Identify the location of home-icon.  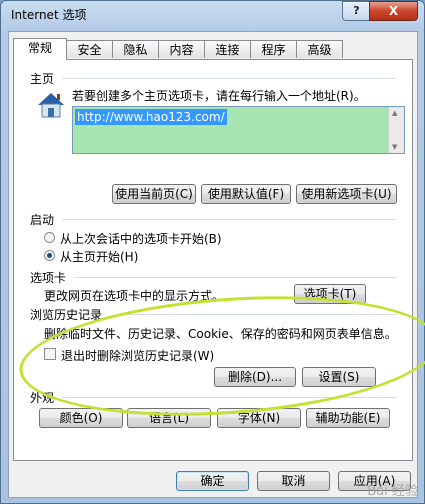
(51, 105).